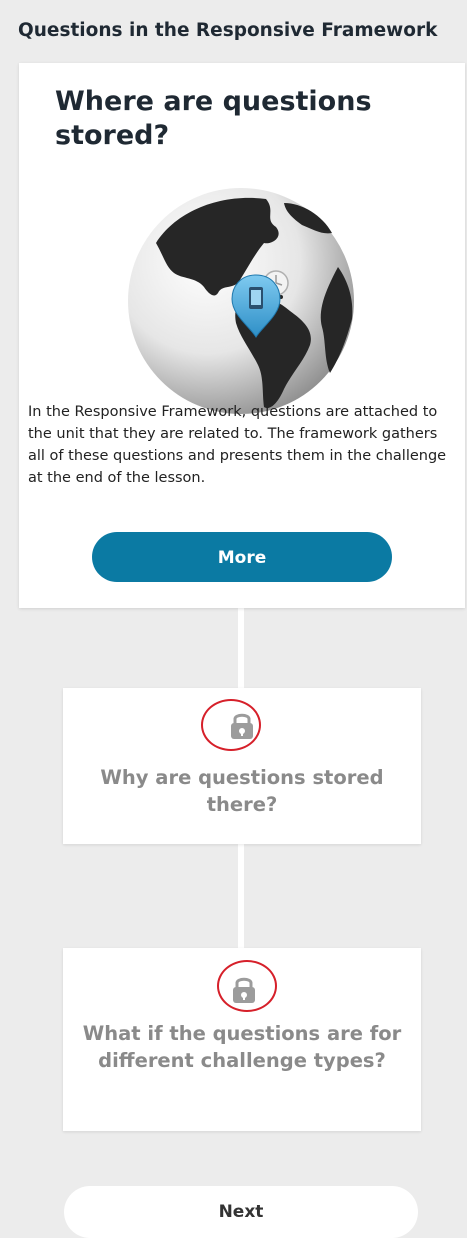  Describe the element at coordinates (228, 30) in the screenshot. I see `page-title: Questions in the Responsive Framework` at that location.